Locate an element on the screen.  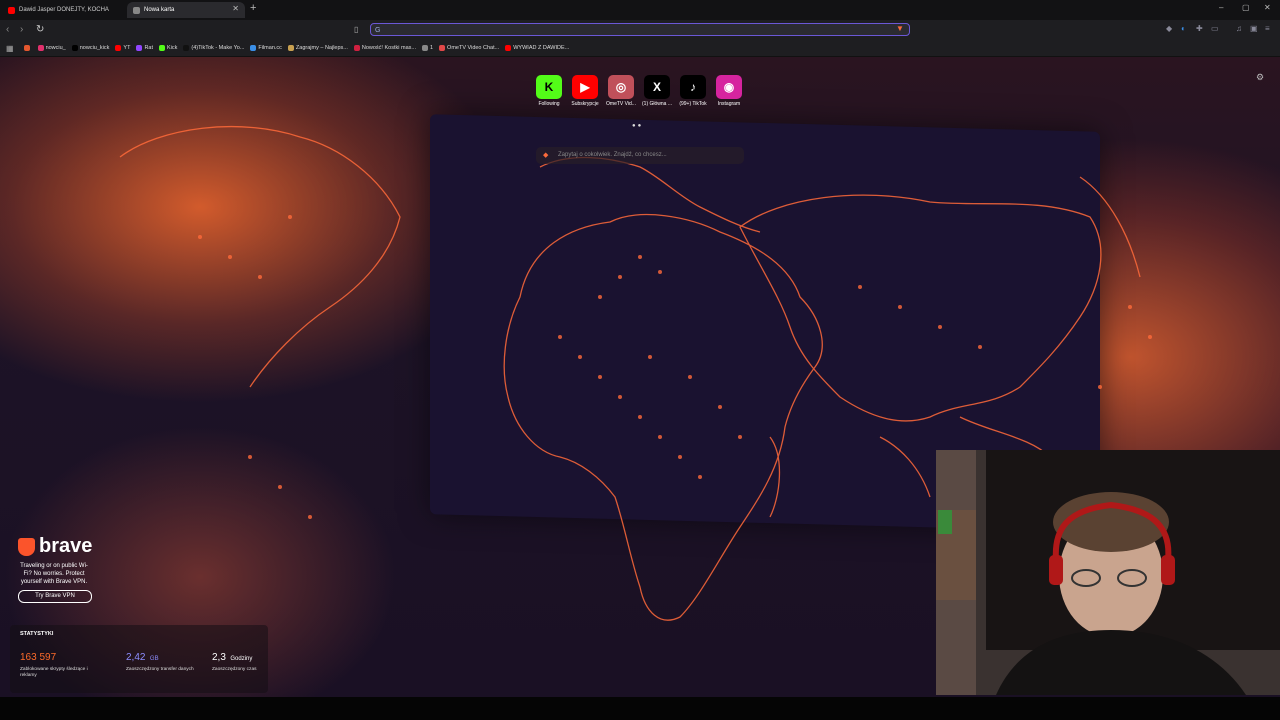
minimize-button: – is located at coordinates (1221, 7).